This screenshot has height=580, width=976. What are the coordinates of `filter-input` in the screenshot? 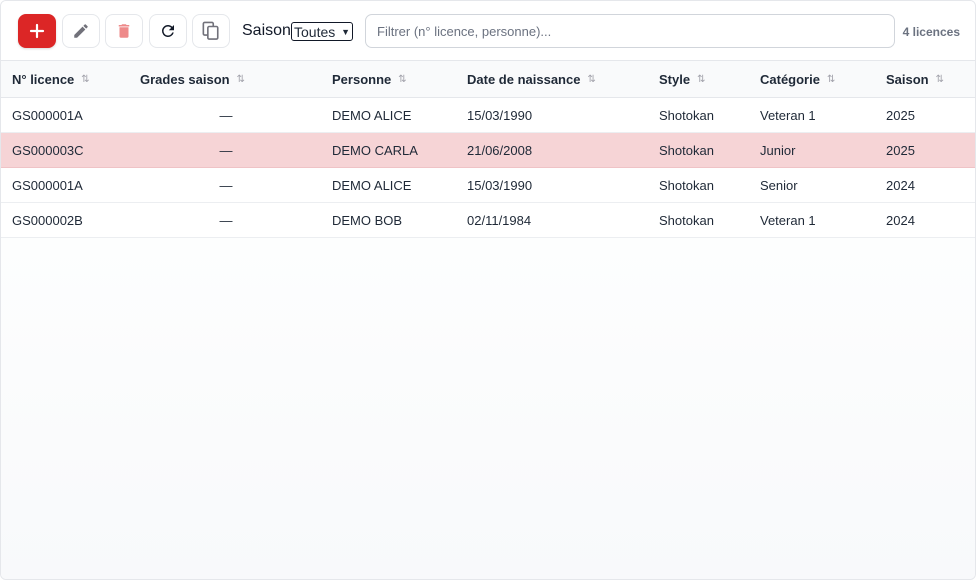 It's located at (630, 31).